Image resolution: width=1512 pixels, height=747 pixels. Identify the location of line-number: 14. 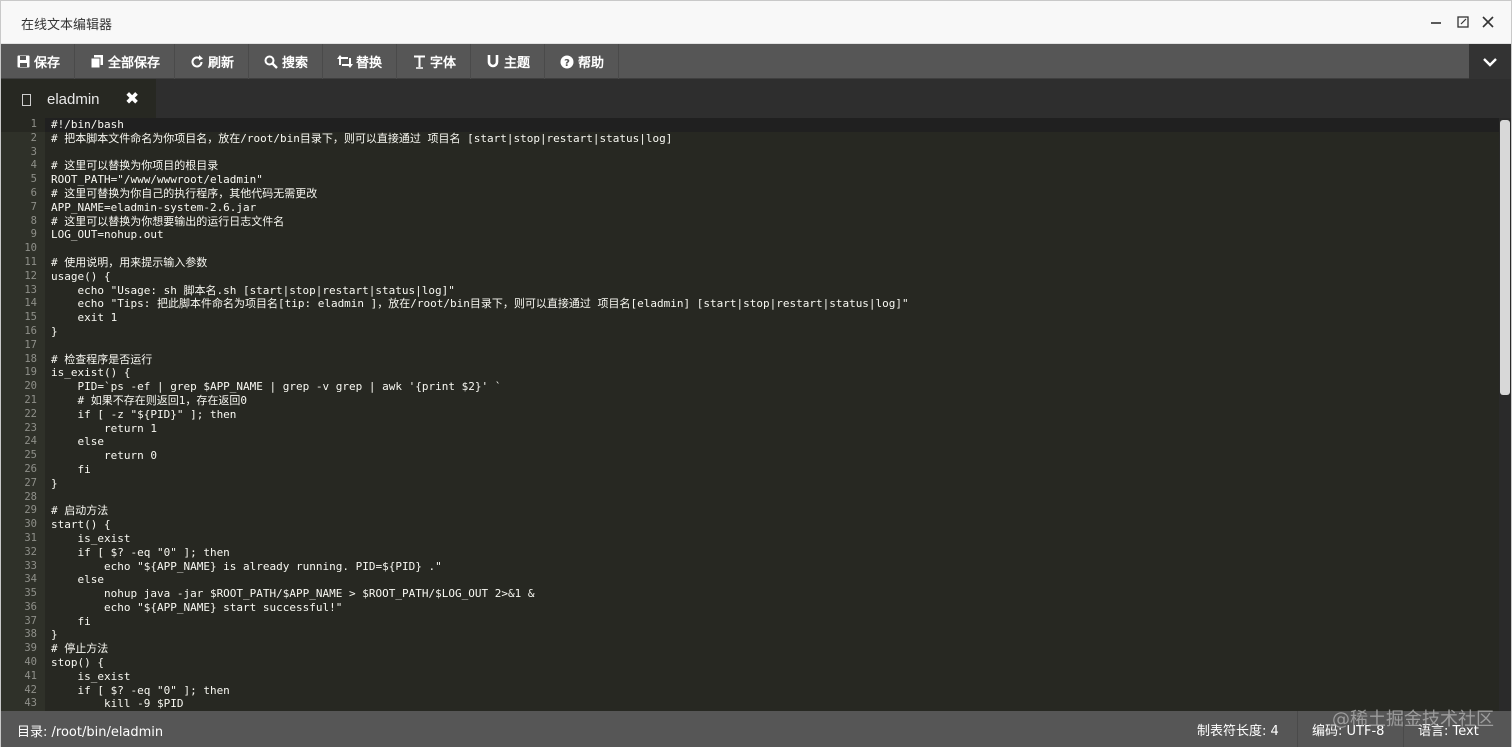
(30, 303).